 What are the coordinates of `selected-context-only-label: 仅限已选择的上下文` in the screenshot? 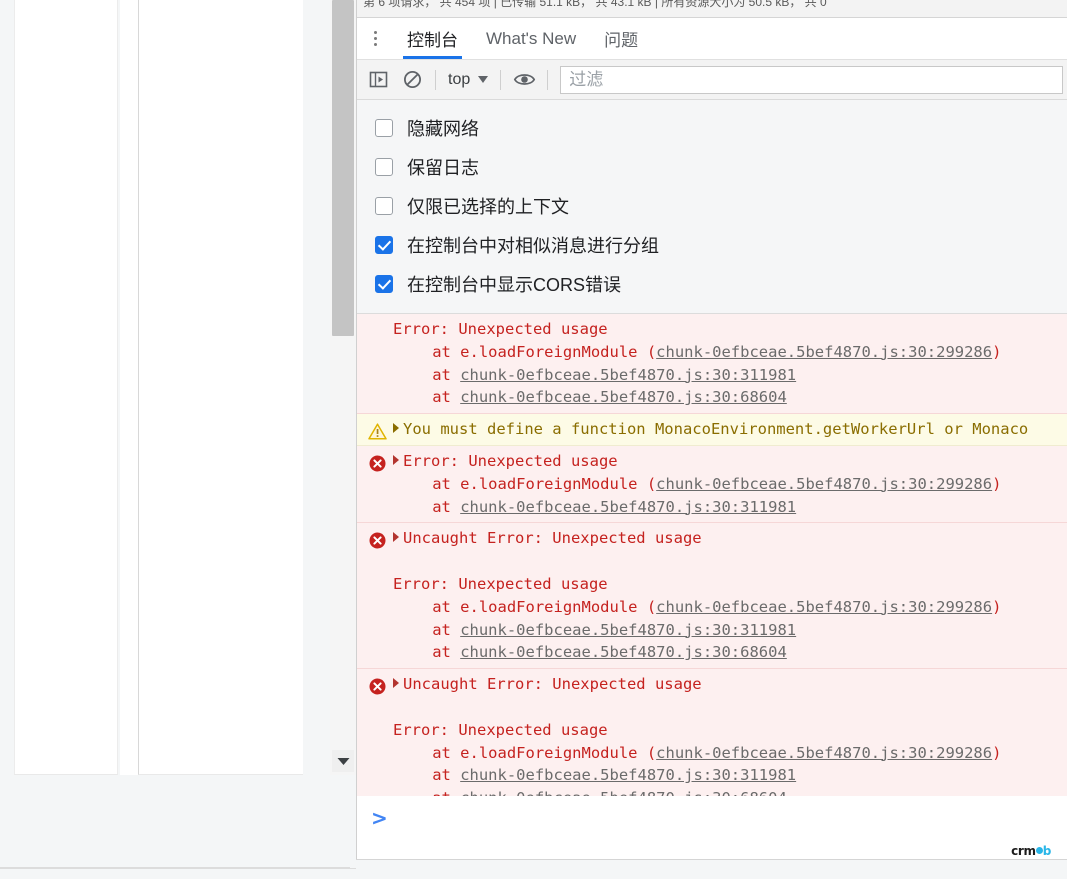 It's located at (488, 206).